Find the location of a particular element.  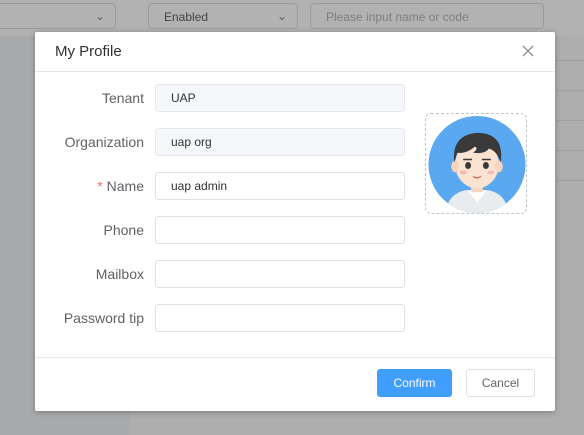

form-row-tenant: Tenant is located at coordinates (235, 98).